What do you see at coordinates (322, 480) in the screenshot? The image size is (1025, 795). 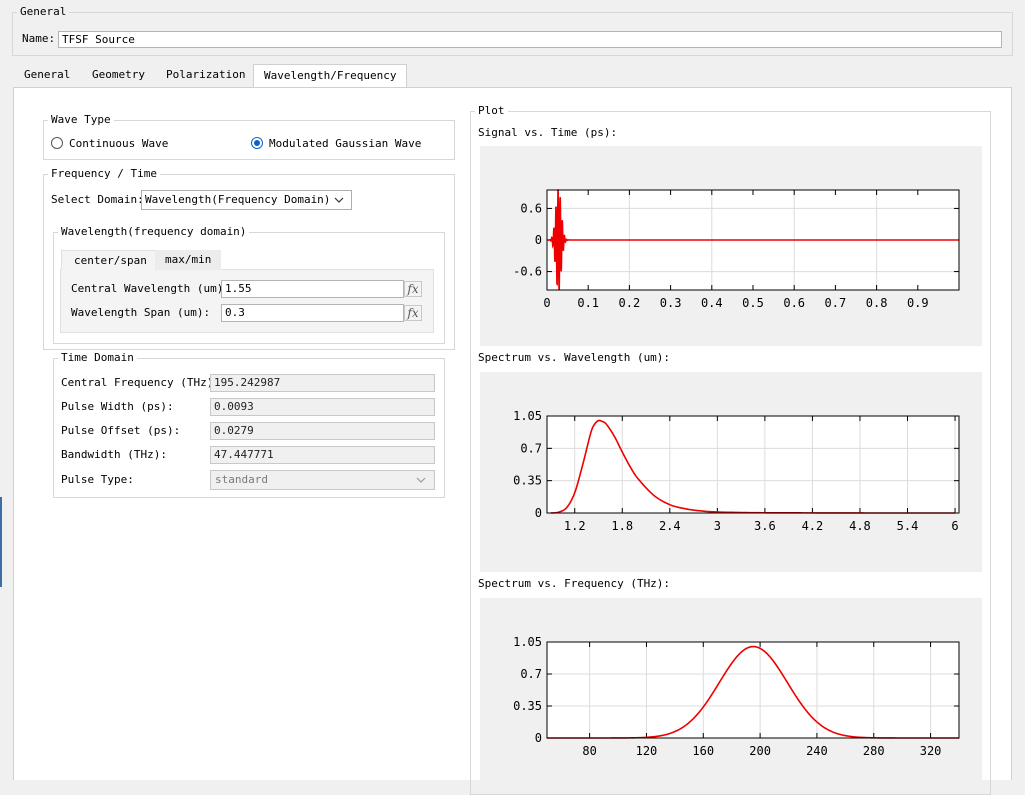 I see `pulse-type-dropdown: standard` at bounding box center [322, 480].